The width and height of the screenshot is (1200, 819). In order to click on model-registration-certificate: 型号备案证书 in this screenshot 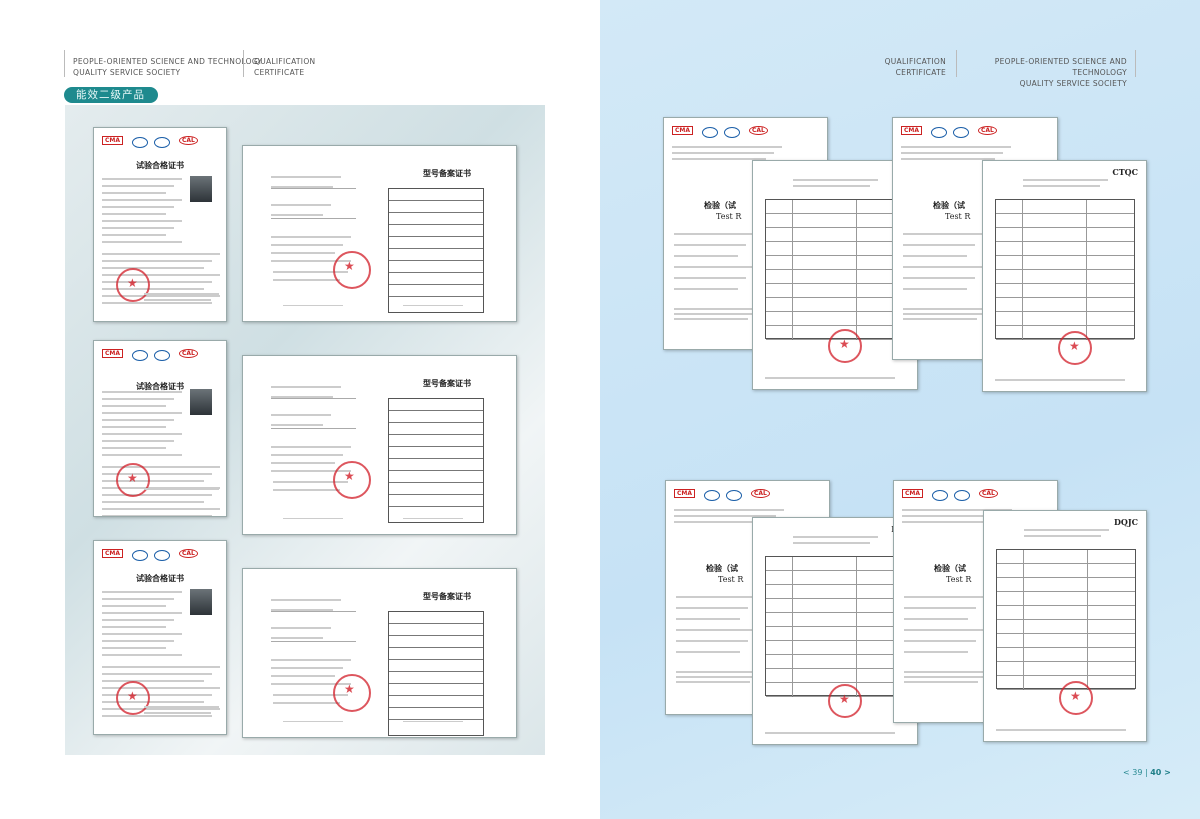, I will do `click(379, 653)`.